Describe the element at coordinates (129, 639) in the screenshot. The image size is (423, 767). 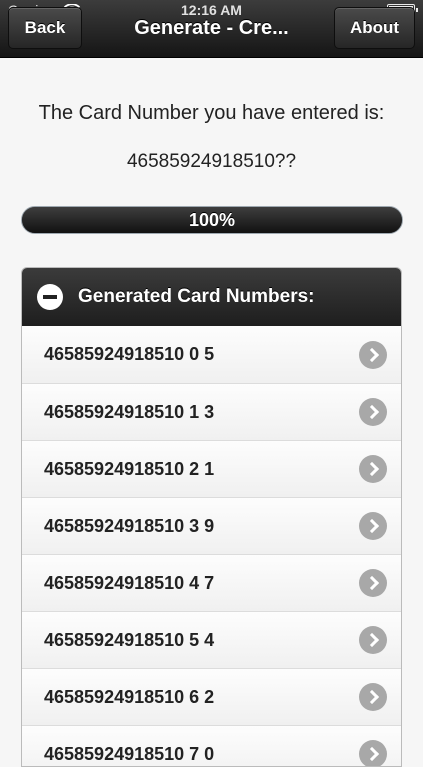
I see `list-item-label: 46585924918510 5 4` at that location.